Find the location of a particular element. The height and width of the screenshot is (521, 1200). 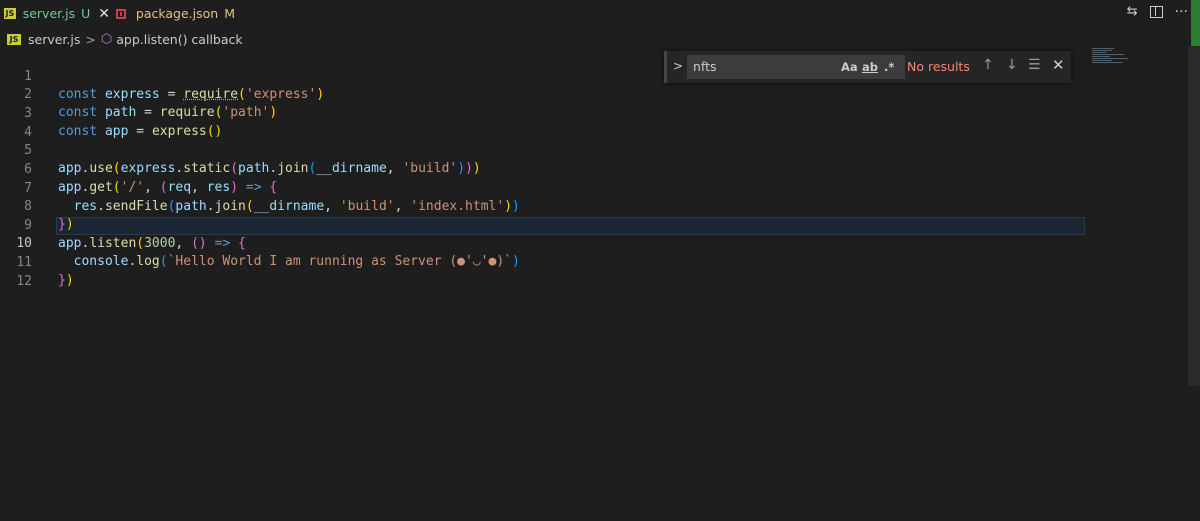

close-icon: ✕ is located at coordinates (104, 14).